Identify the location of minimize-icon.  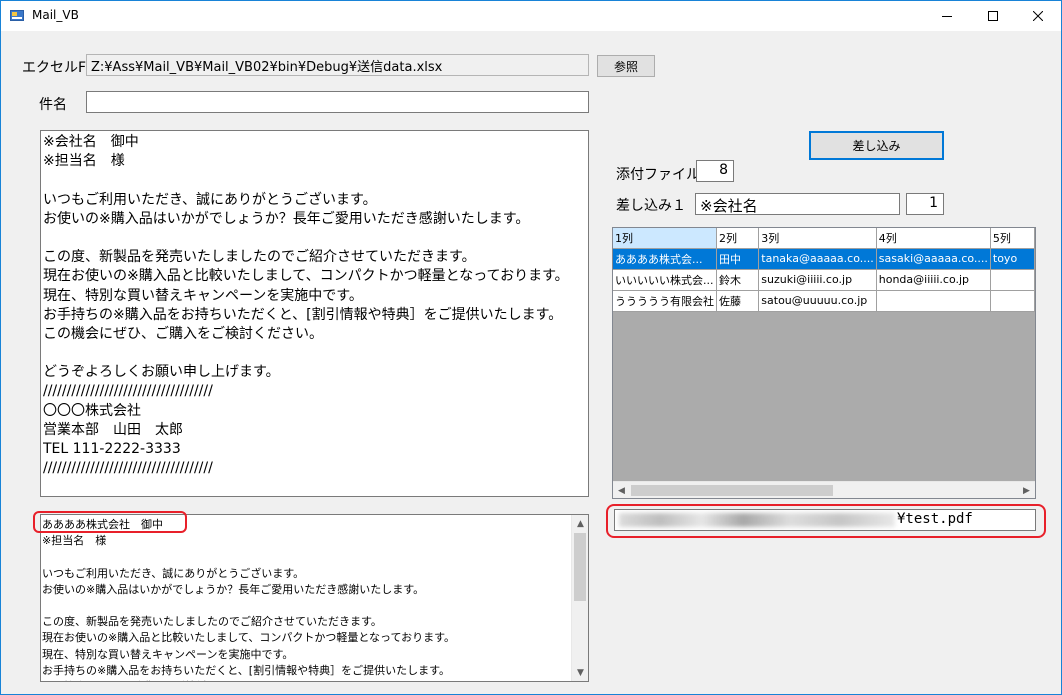
(947, 16).